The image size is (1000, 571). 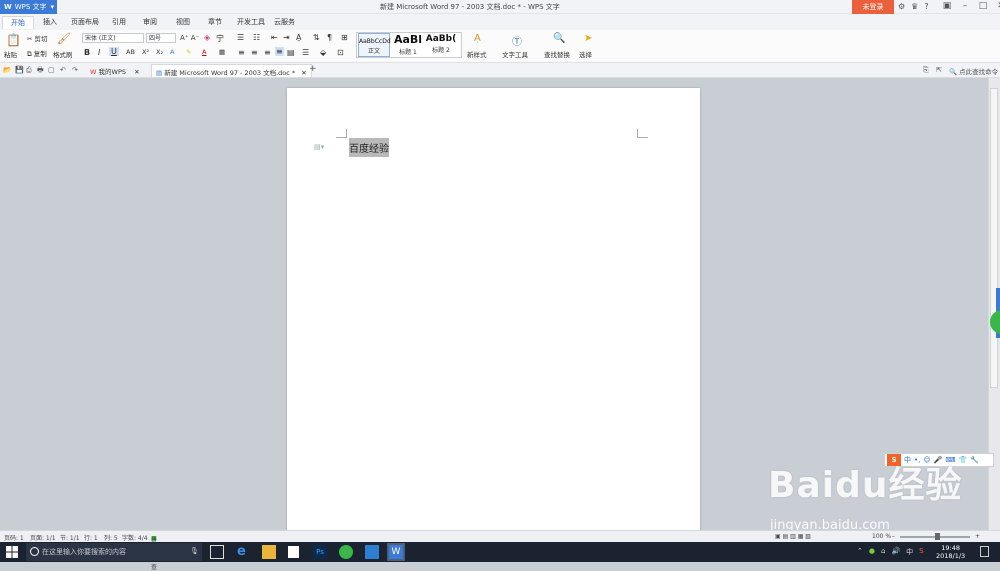 What do you see at coordinates (256, 37) in the screenshot?
I see `numbered-list-icon: ☷` at bounding box center [256, 37].